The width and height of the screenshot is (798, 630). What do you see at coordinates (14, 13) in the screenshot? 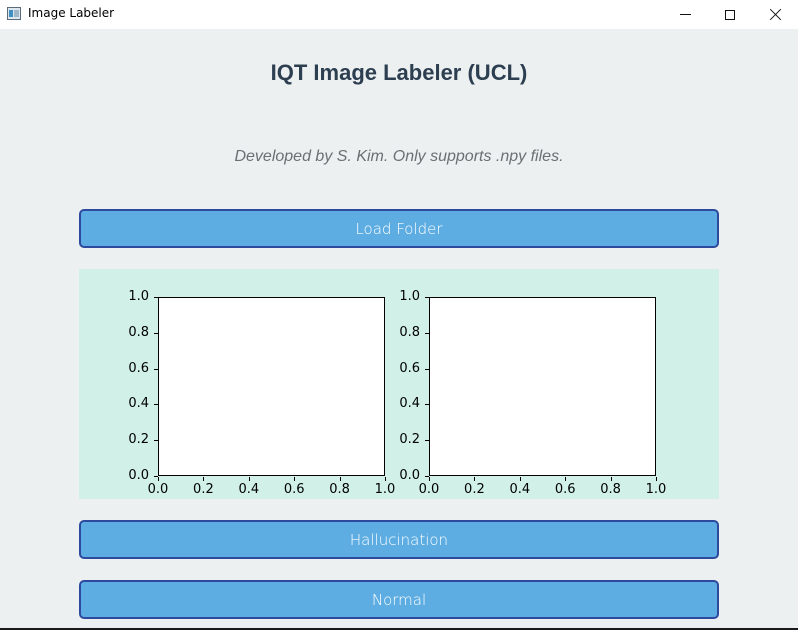
I see `app-window-icon` at bounding box center [14, 13].